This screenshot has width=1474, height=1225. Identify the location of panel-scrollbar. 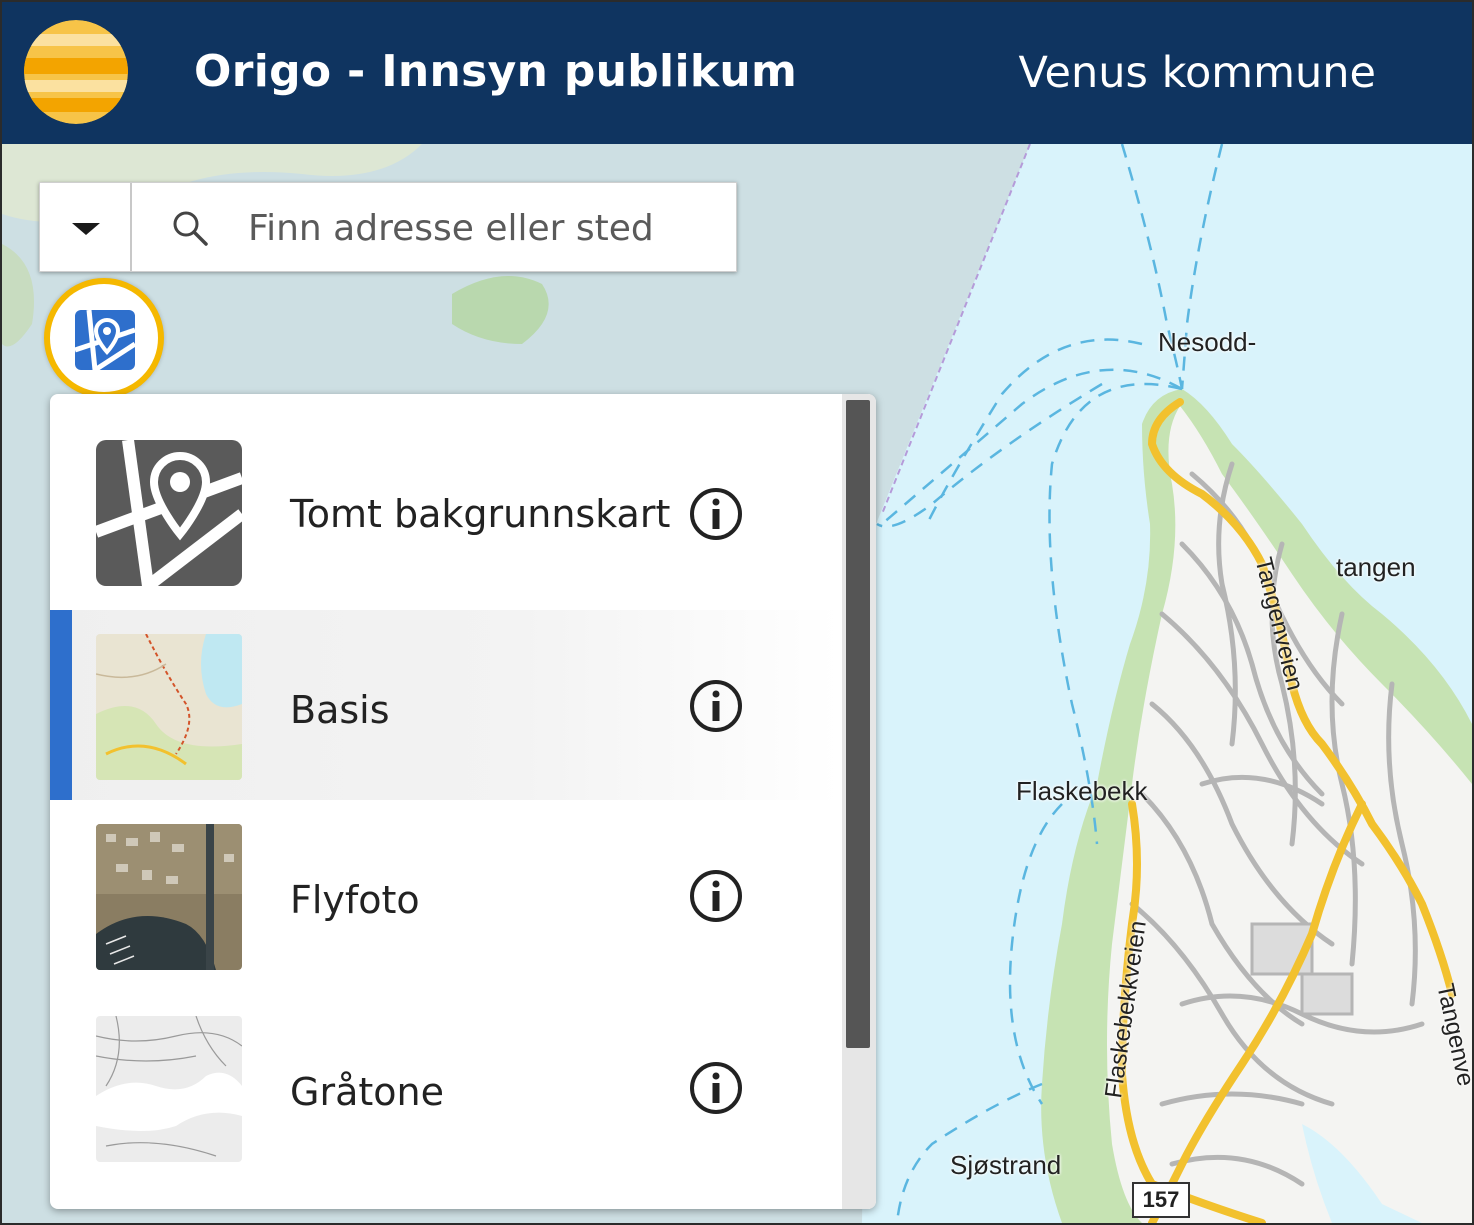
(859, 801).